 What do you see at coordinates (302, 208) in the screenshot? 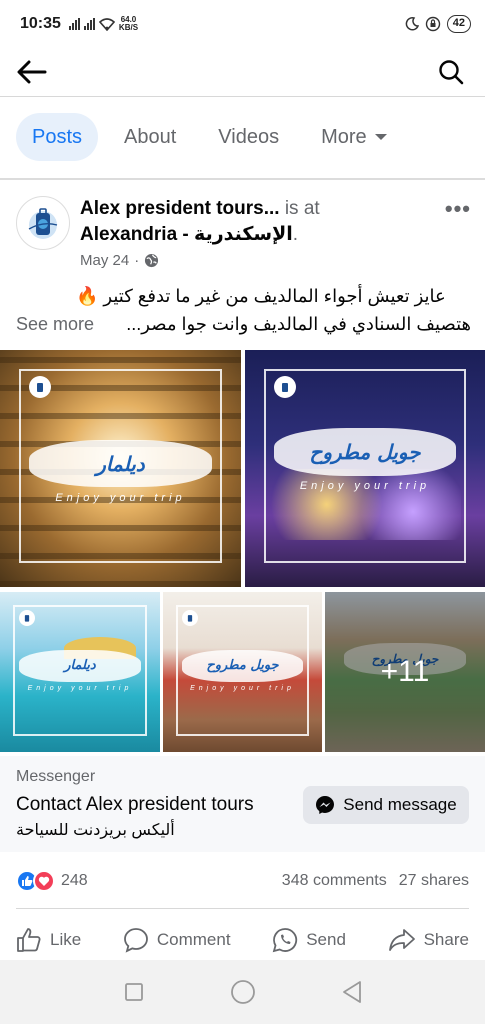
I see `is-at-text: is at` at bounding box center [302, 208].